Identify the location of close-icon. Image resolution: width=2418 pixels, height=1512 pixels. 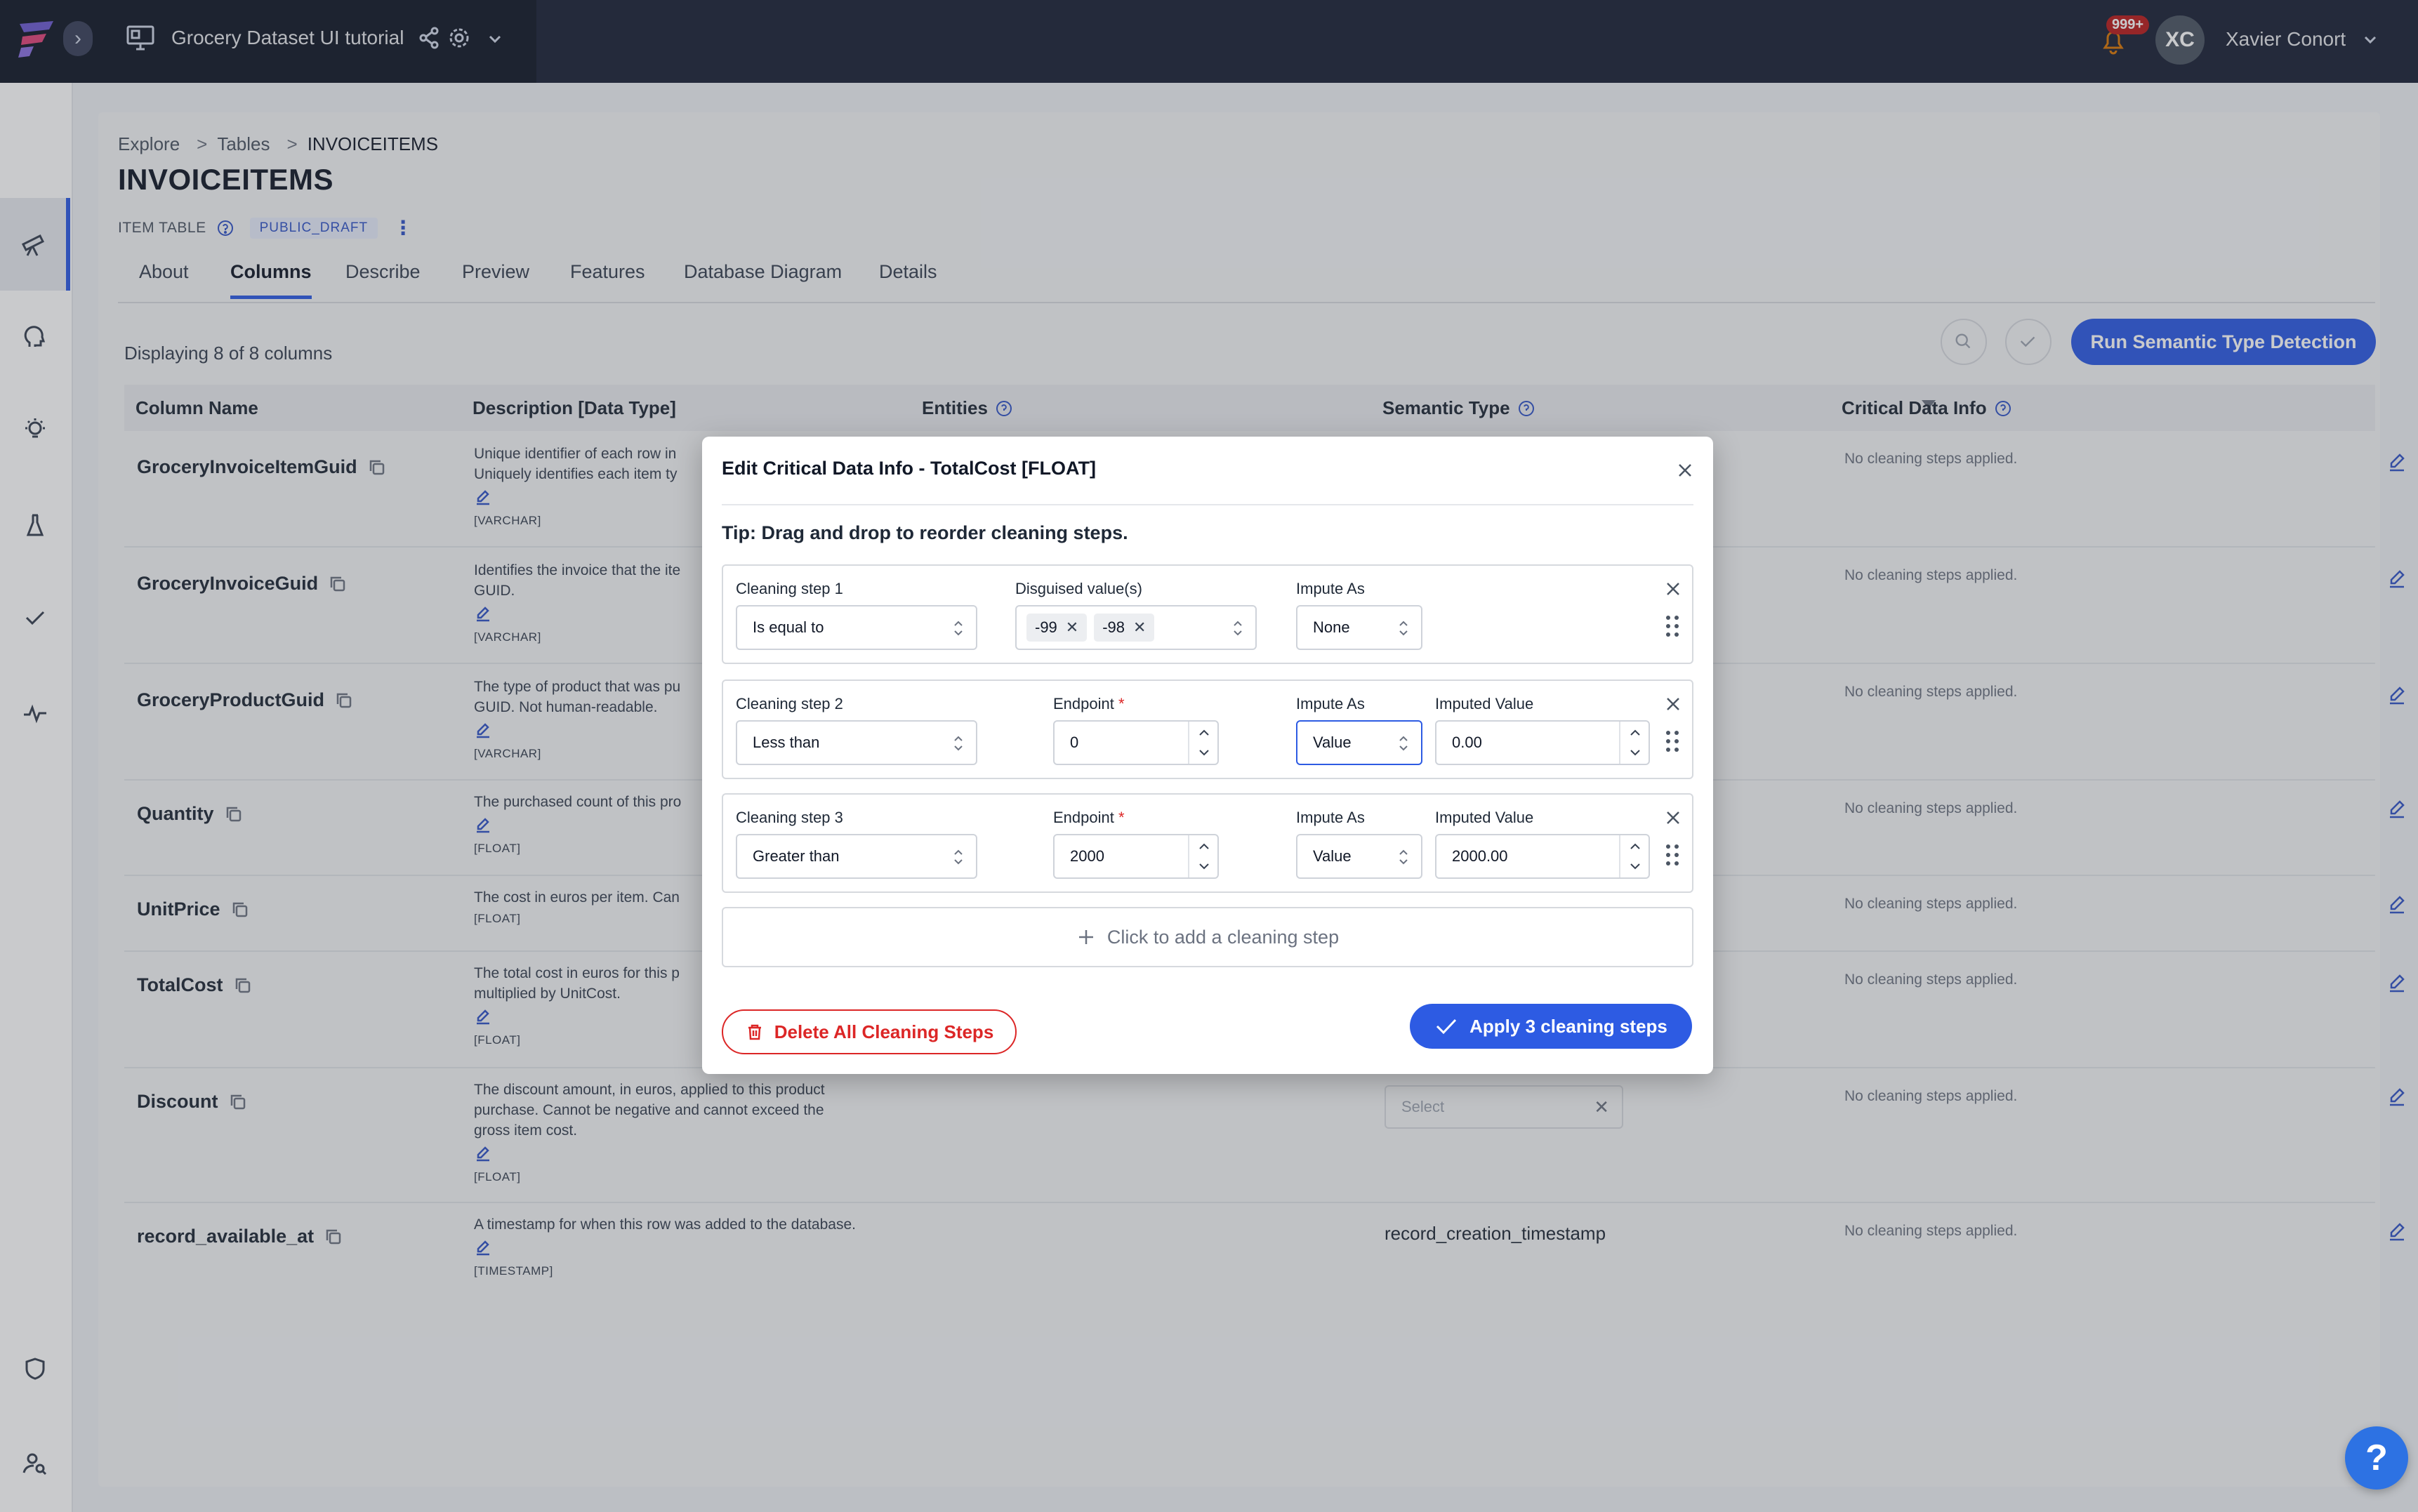
(1685, 470).